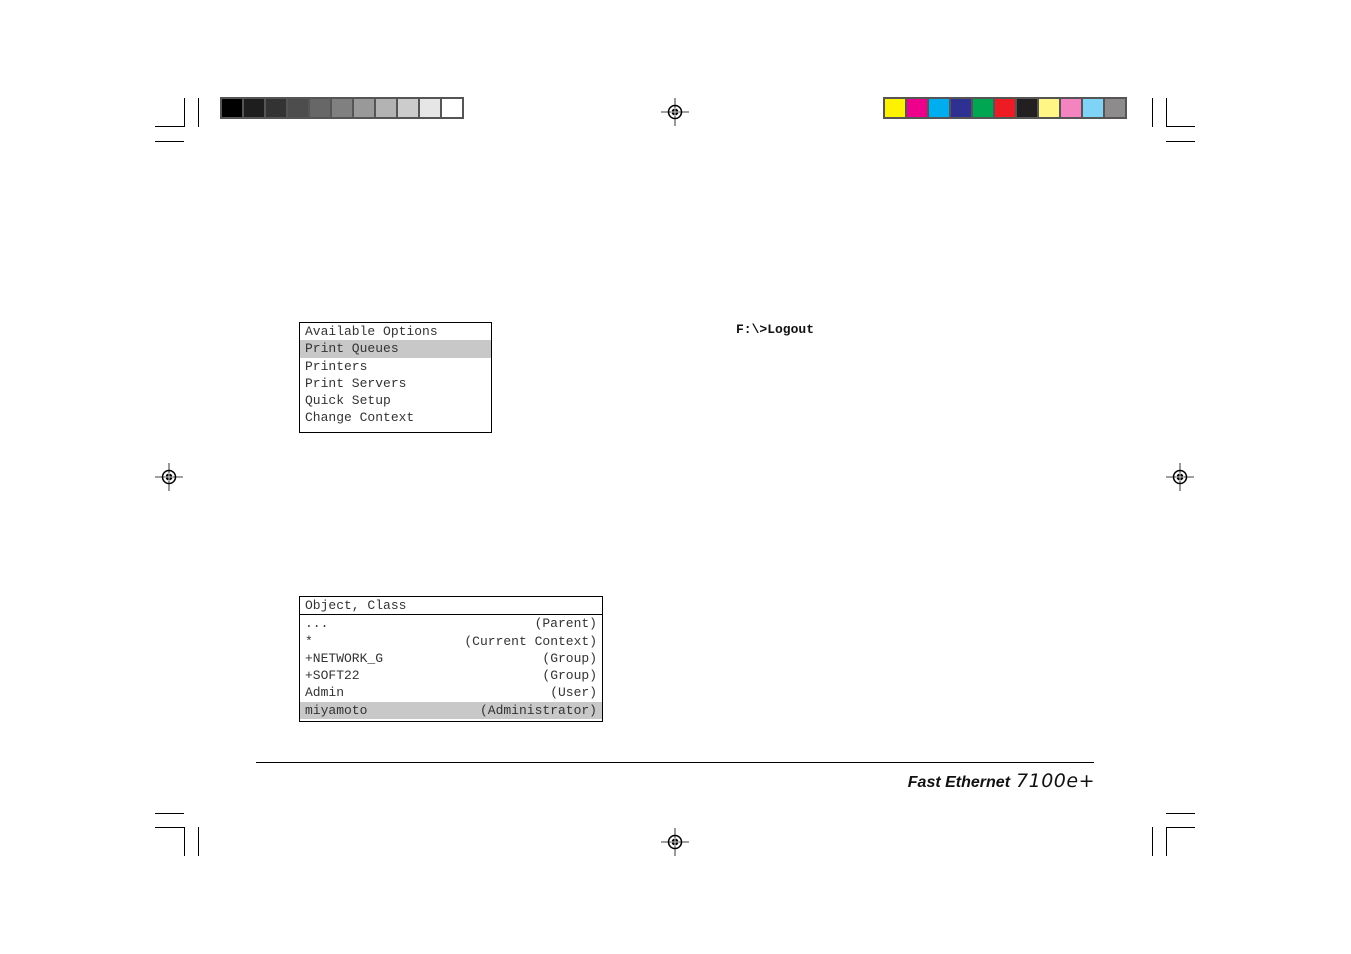 This screenshot has width=1351, height=954. Describe the element at coordinates (336, 366) in the screenshot. I see `menu-item-label: Printers` at that location.